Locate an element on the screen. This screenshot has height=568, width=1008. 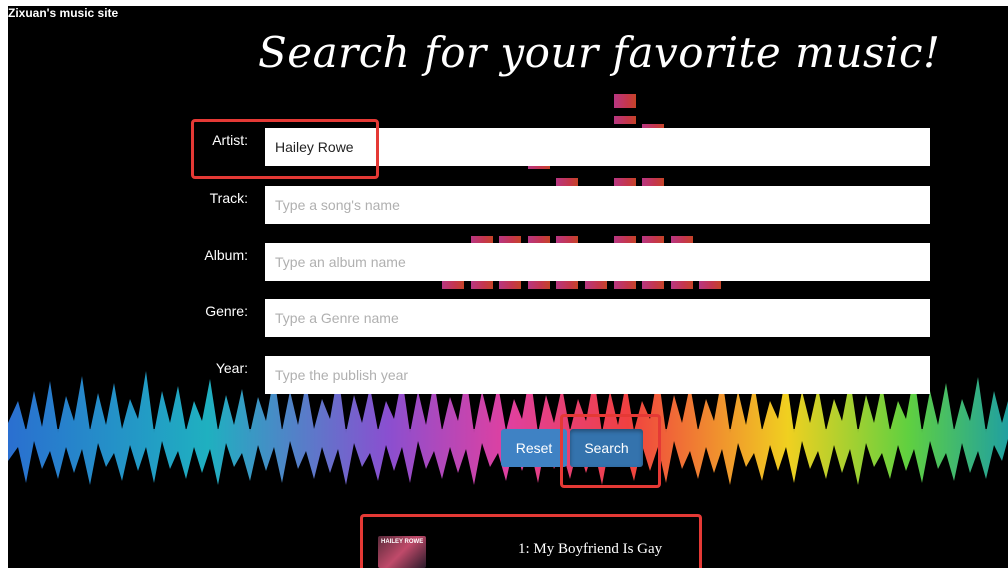
track-row: Track: is located at coordinates (508, 206).